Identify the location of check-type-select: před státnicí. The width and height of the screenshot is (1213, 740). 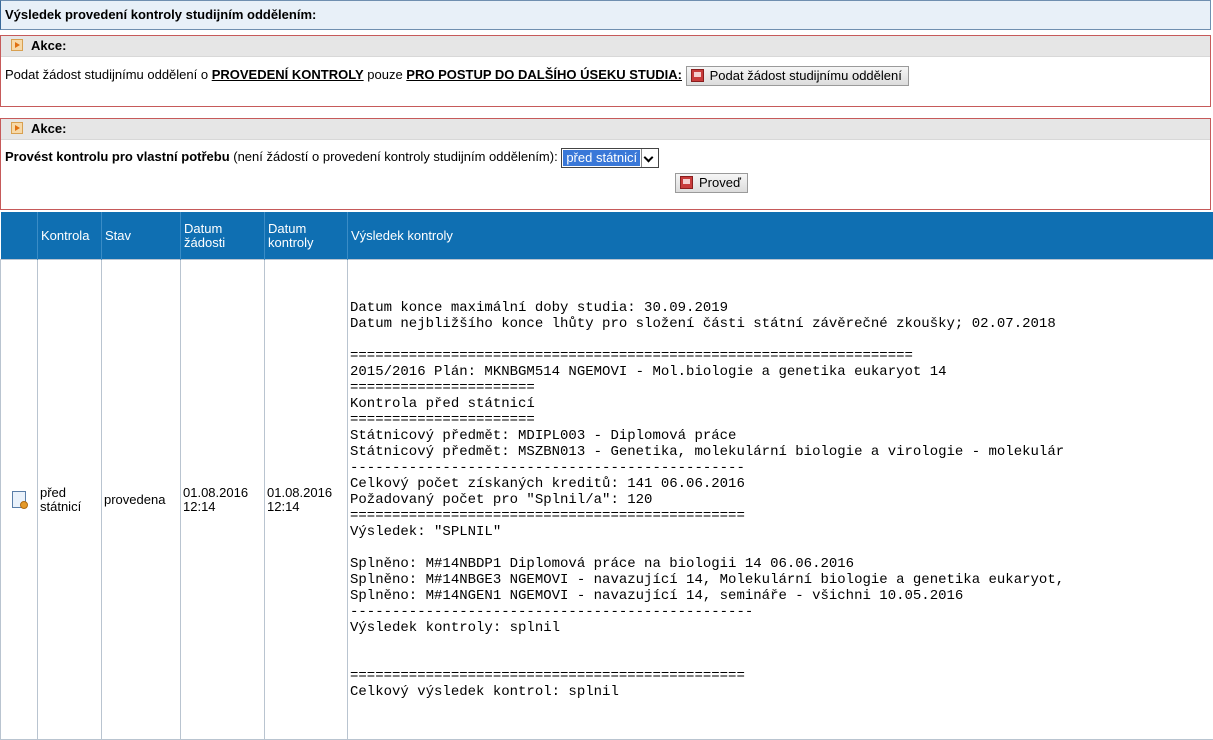
(610, 158).